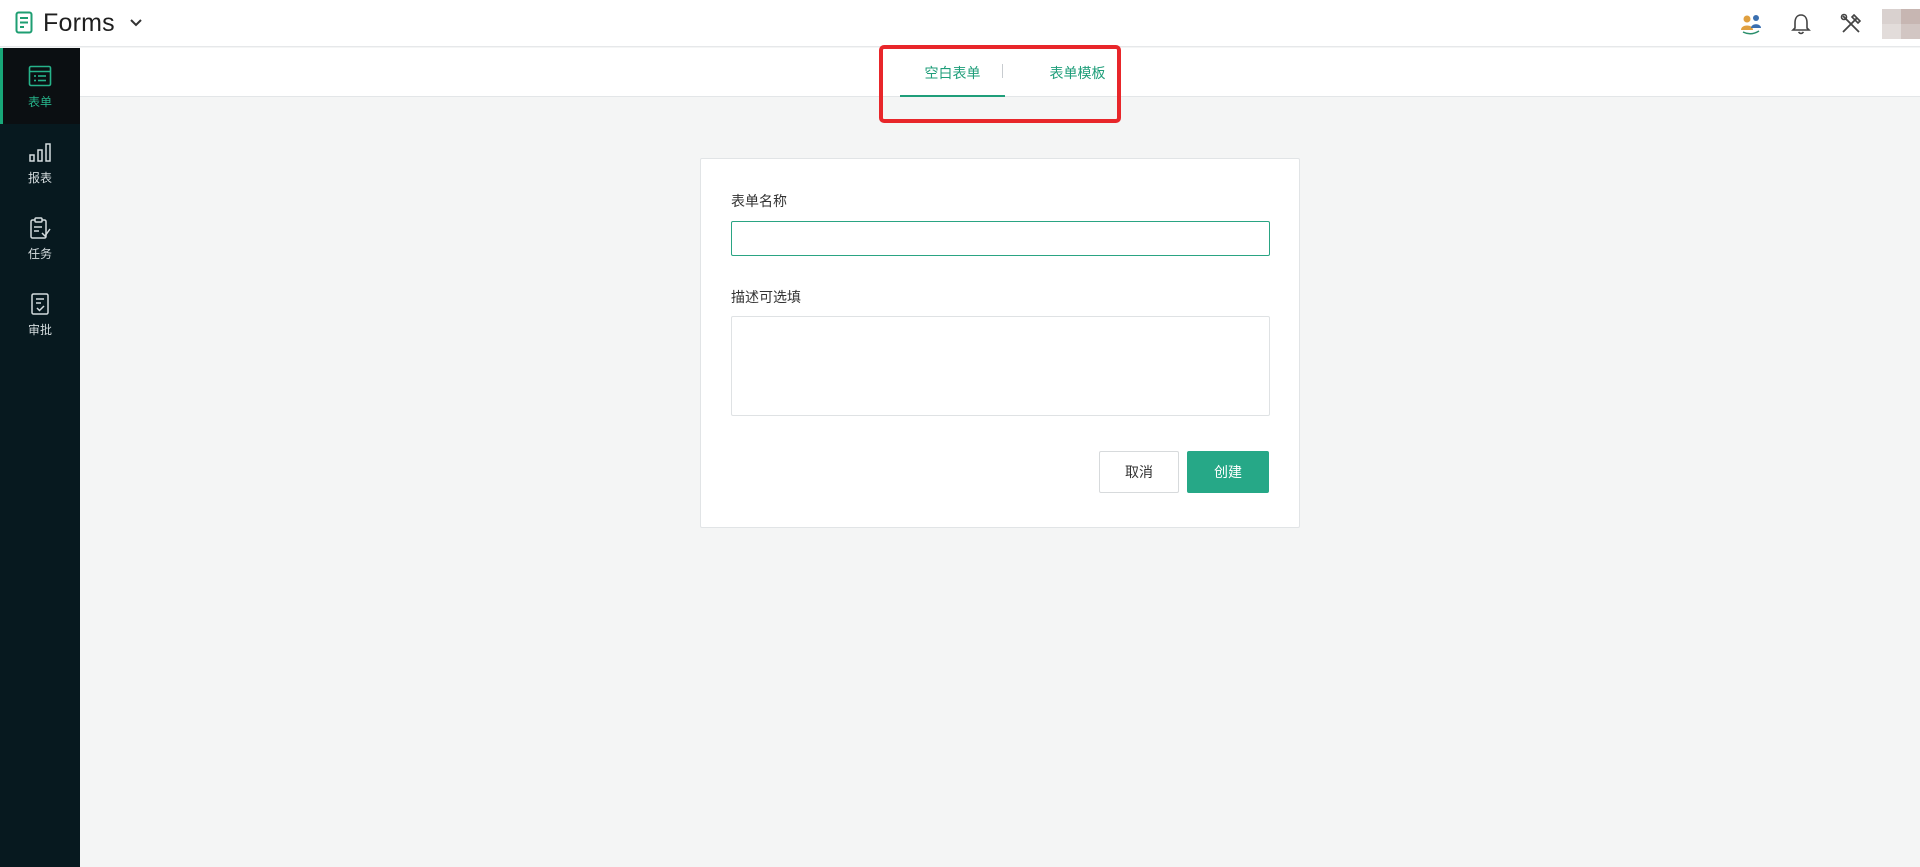  Describe the element at coordinates (39, 253) in the screenshot. I see `sidebar-item-label: 任务` at that location.